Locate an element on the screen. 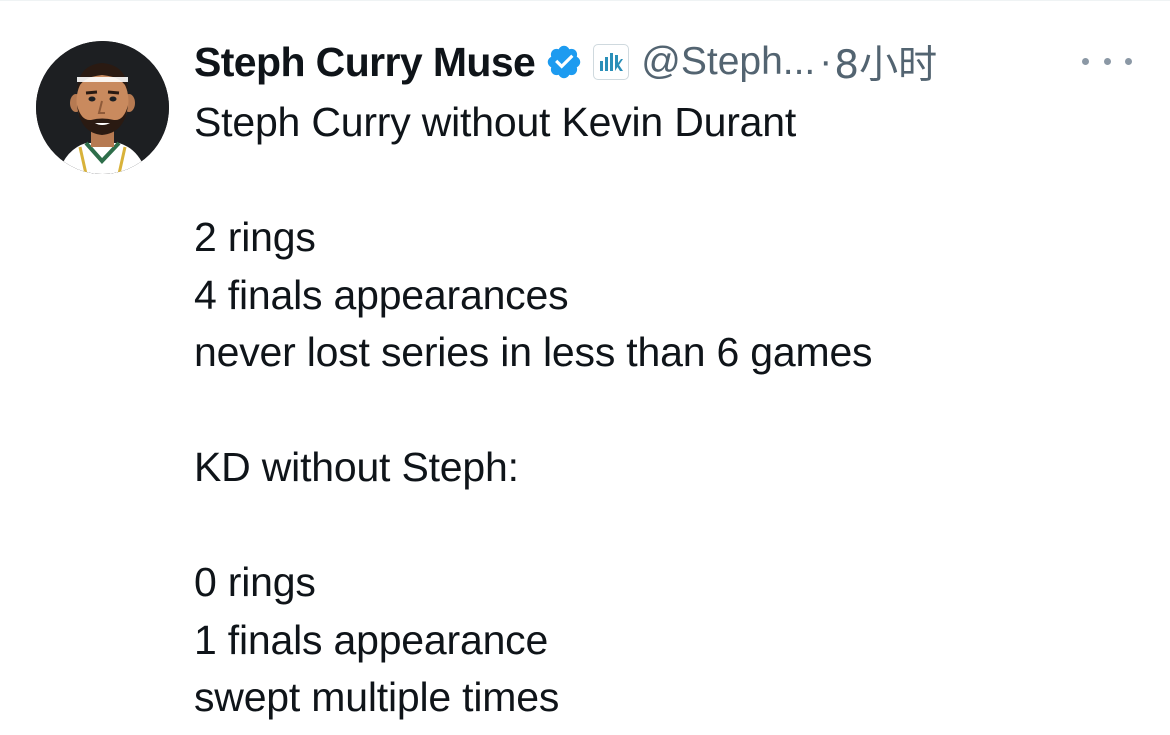 This screenshot has height=735, width=1170. post-time: 8小时 is located at coordinates (885, 62).